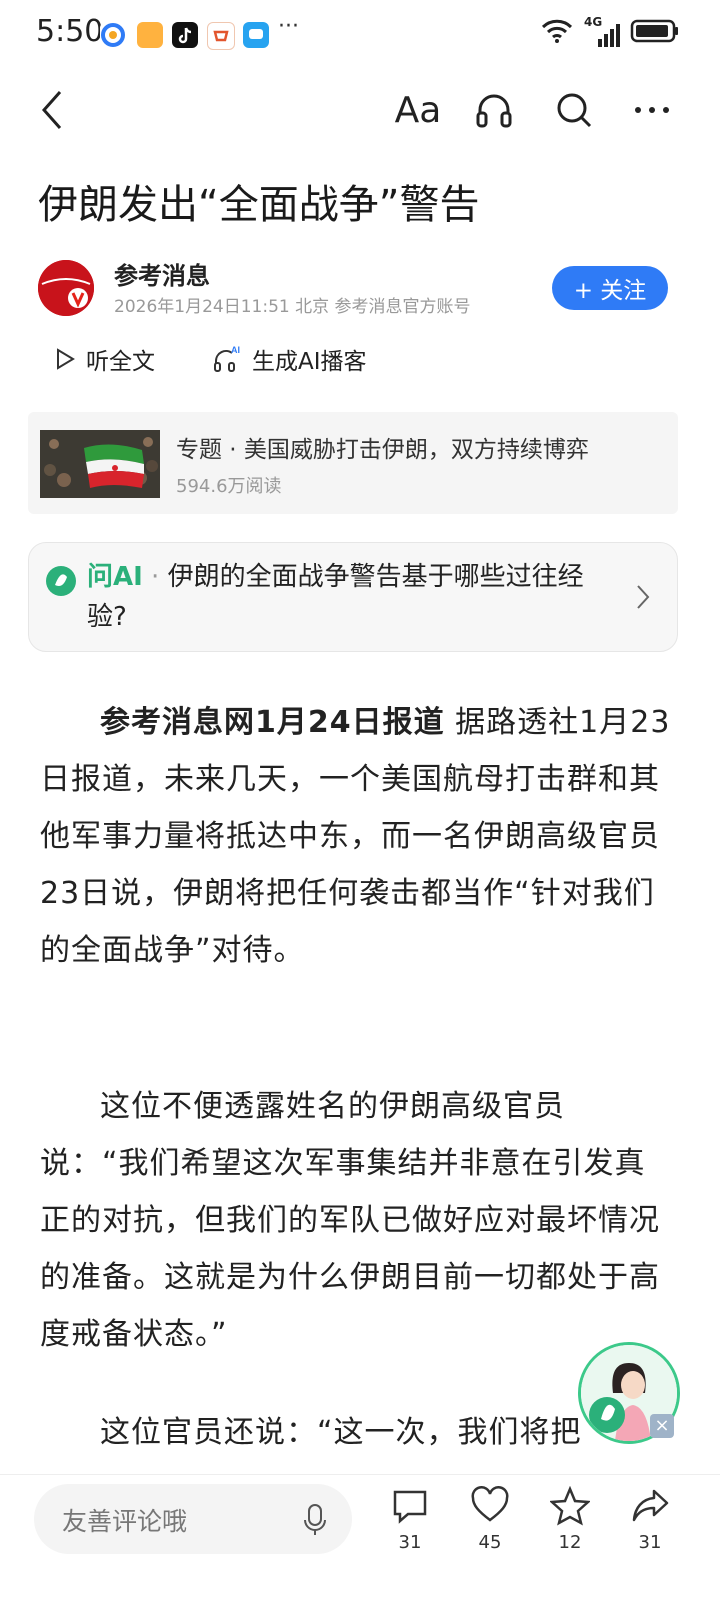 This screenshot has height=1601, width=720. I want to click on listen-button, so click(494, 110).